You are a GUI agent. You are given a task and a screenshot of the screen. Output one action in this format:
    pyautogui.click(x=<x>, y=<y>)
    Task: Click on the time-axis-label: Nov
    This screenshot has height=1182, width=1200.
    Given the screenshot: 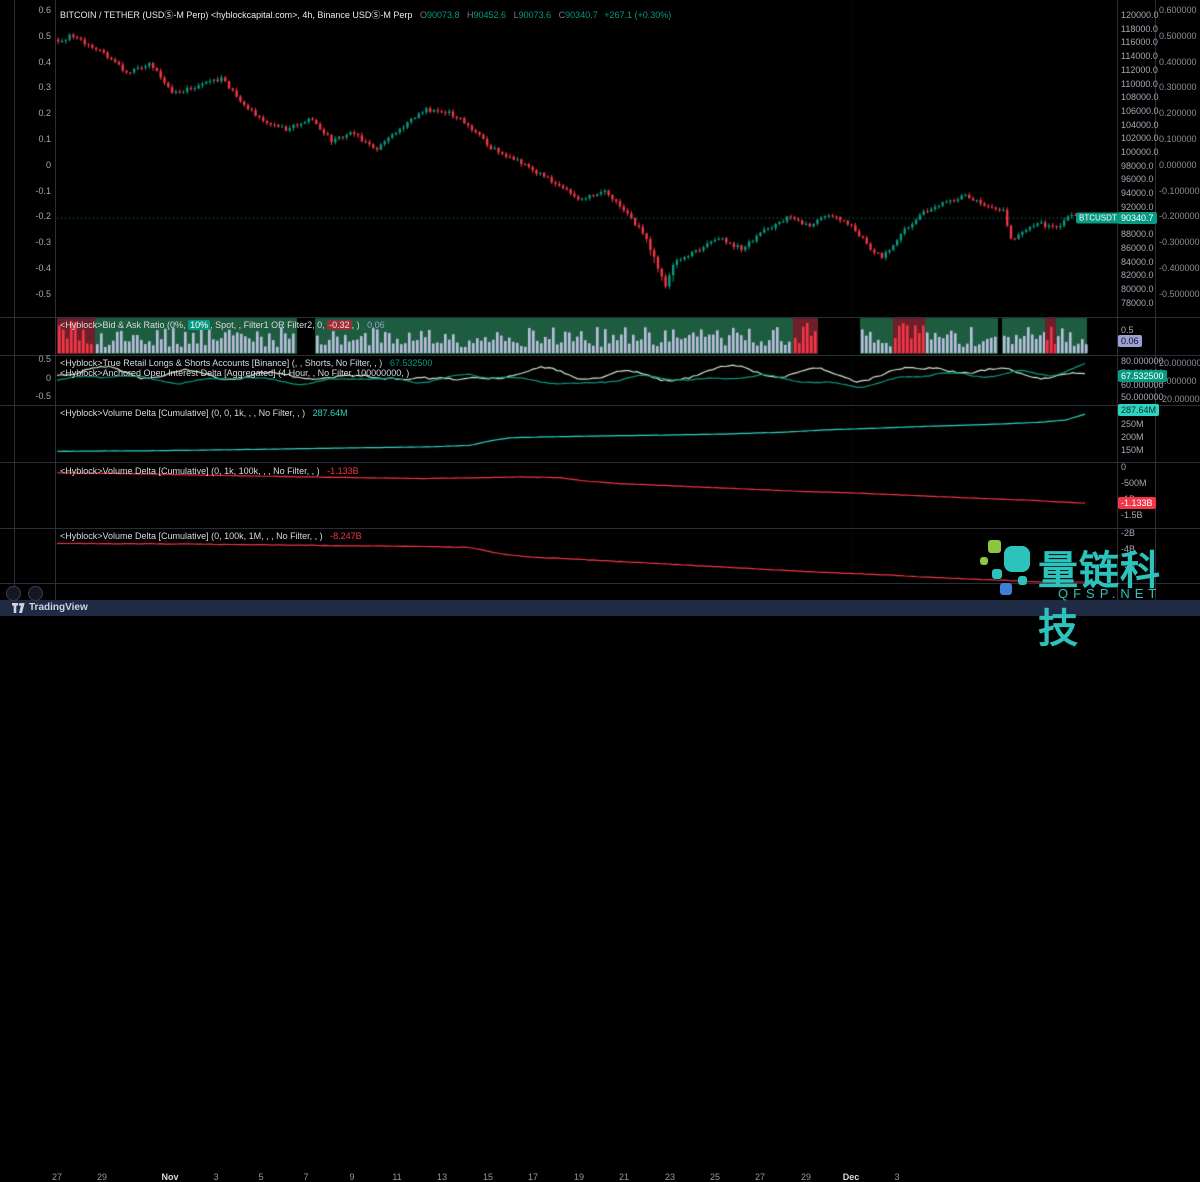 What is the action you would take?
    pyautogui.click(x=170, y=1177)
    